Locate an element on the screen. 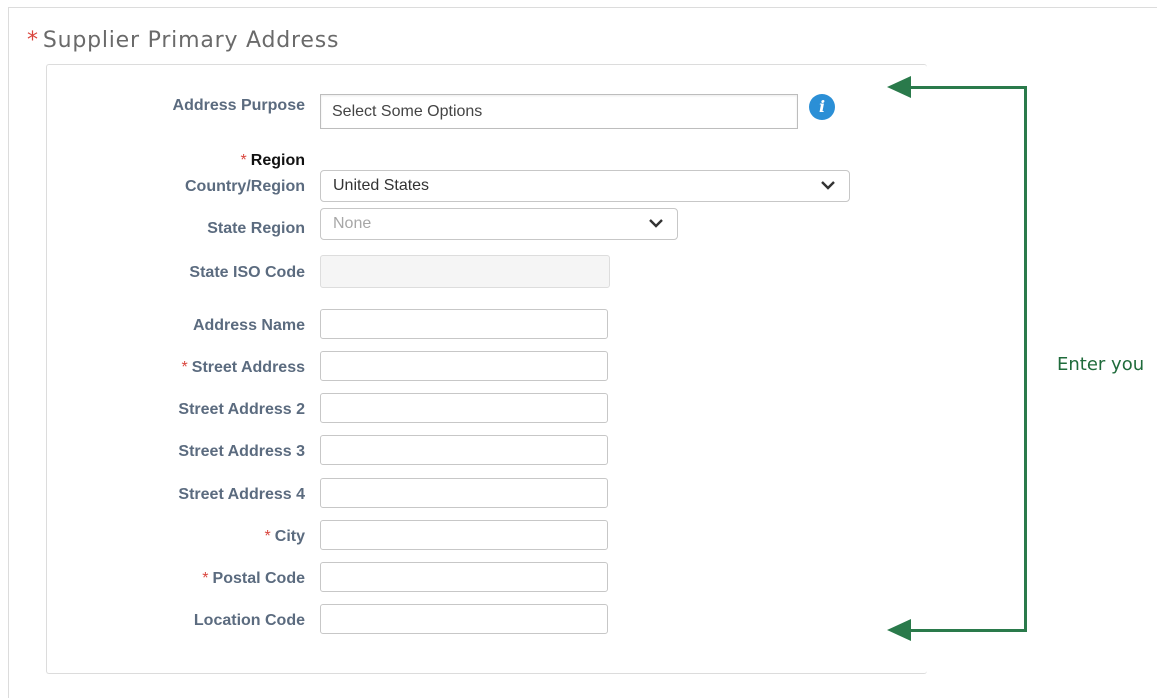  street-address-4-label: Street Address 4 is located at coordinates (241, 494).